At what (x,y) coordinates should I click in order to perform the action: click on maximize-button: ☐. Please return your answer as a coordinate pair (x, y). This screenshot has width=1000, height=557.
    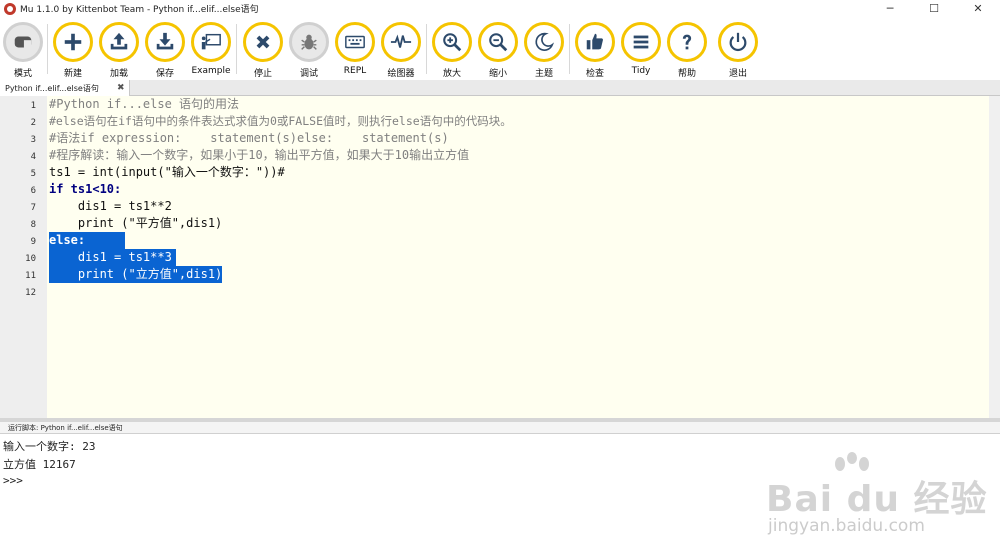
    Looking at the image, I should click on (934, 9).